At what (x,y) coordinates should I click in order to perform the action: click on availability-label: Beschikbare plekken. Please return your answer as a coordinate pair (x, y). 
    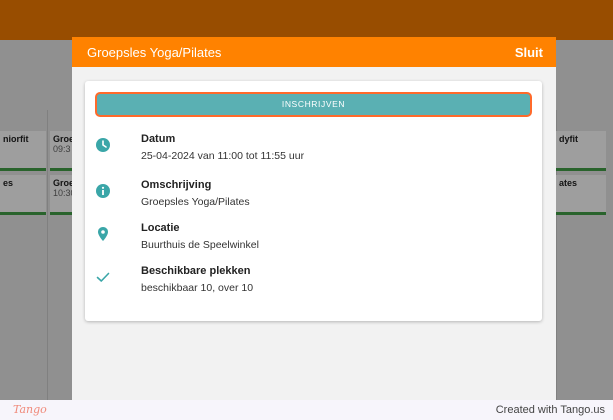
    Looking at the image, I should click on (196, 271).